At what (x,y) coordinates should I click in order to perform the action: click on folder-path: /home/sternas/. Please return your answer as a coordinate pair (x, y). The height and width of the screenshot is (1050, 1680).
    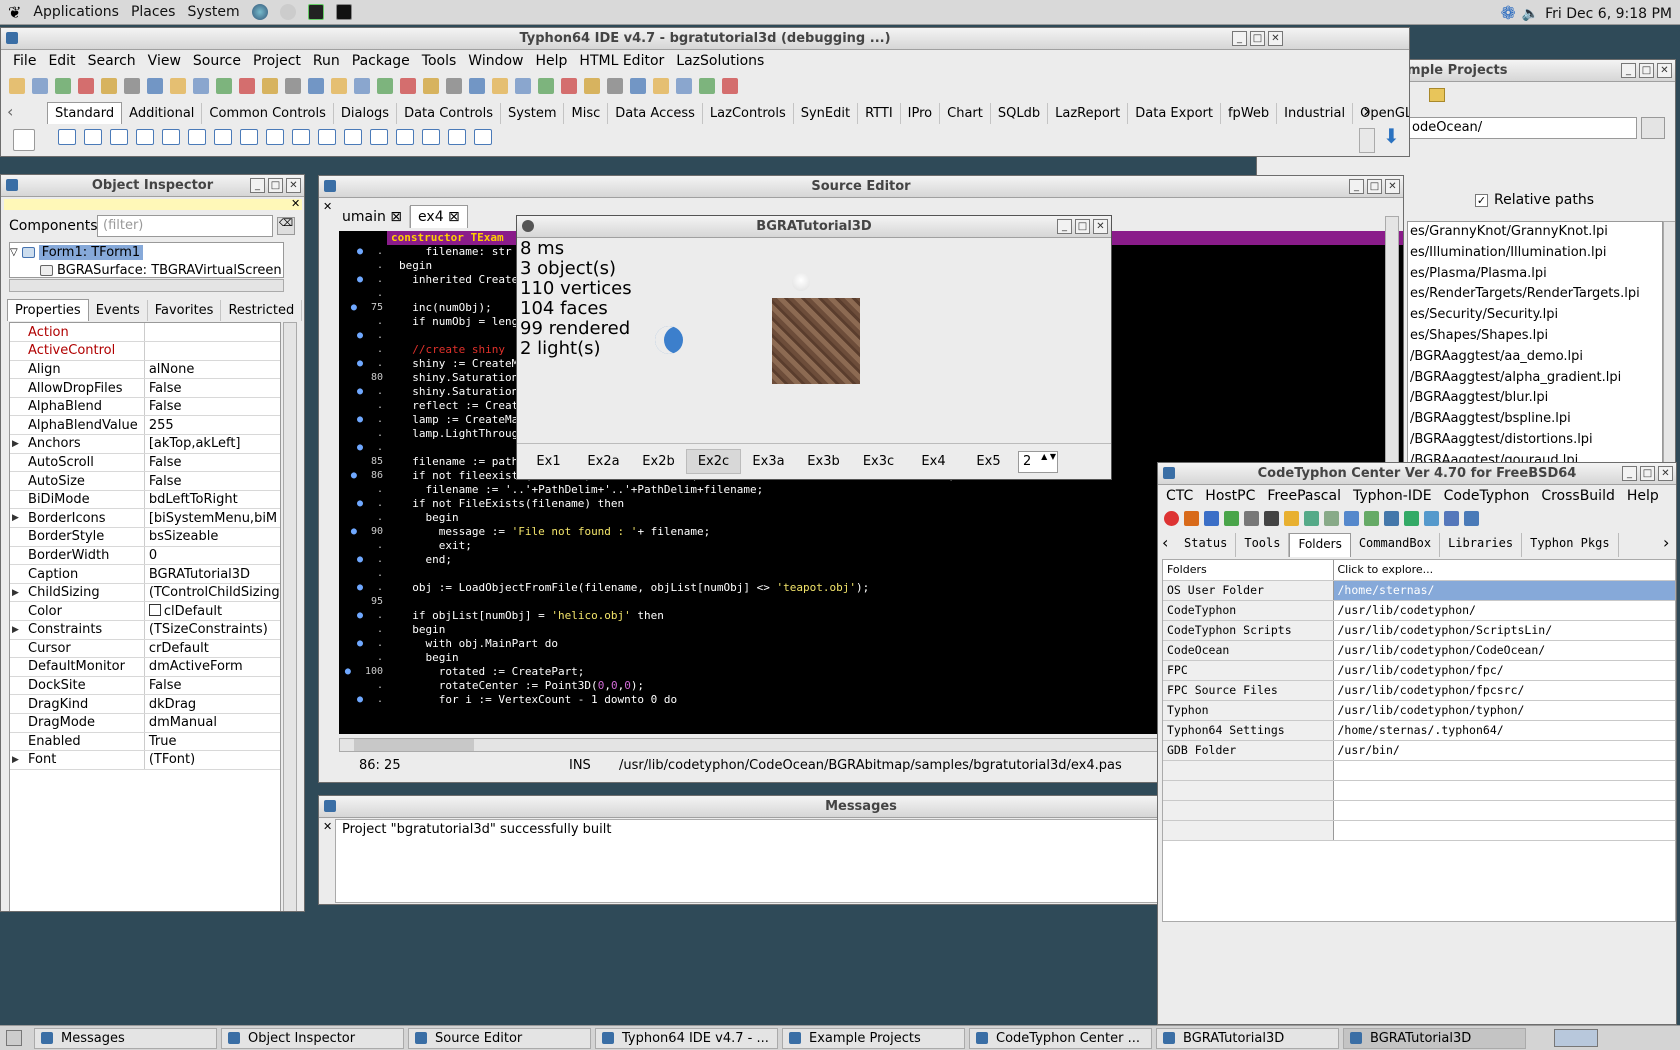
    Looking at the image, I should click on (1504, 590).